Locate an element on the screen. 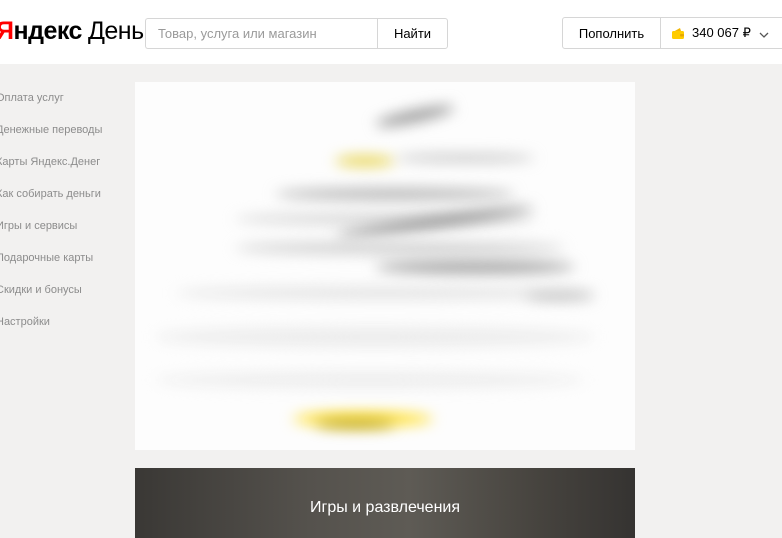 This screenshot has width=782, height=538. search-input is located at coordinates (261, 33).